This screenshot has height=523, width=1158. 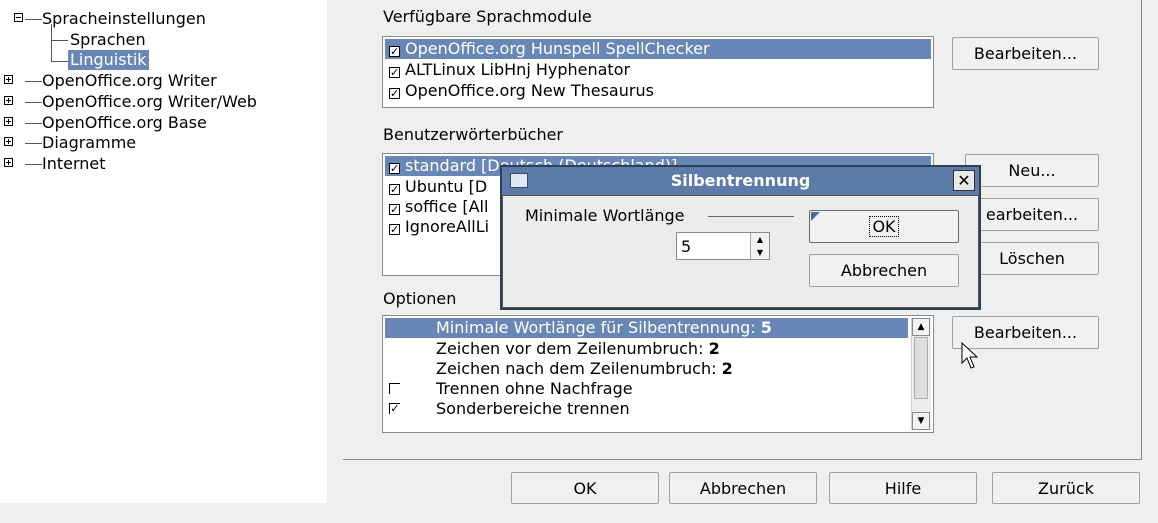 I want to click on cancel-button: Abbrechen, so click(x=743, y=488).